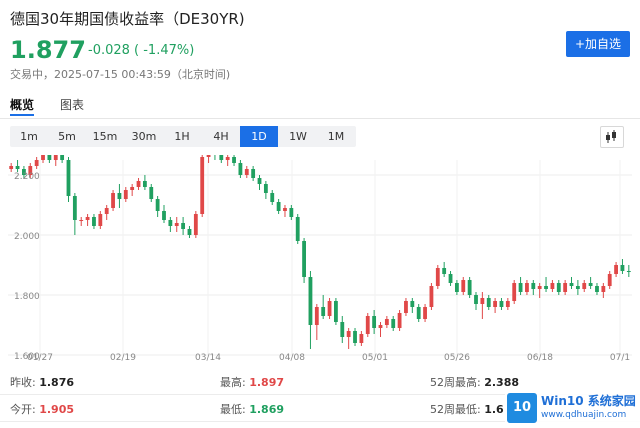 The width and height of the screenshot is (640, 428). Describe the element at coordinates (67, 136) in the screenshot. I see `range-5m: 5m` at that location.